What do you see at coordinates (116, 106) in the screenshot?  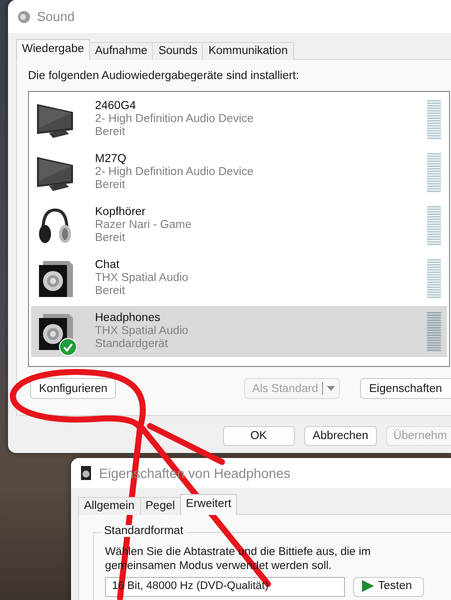 I see `device-name: 2460G4` at bounding box center [116, 106].